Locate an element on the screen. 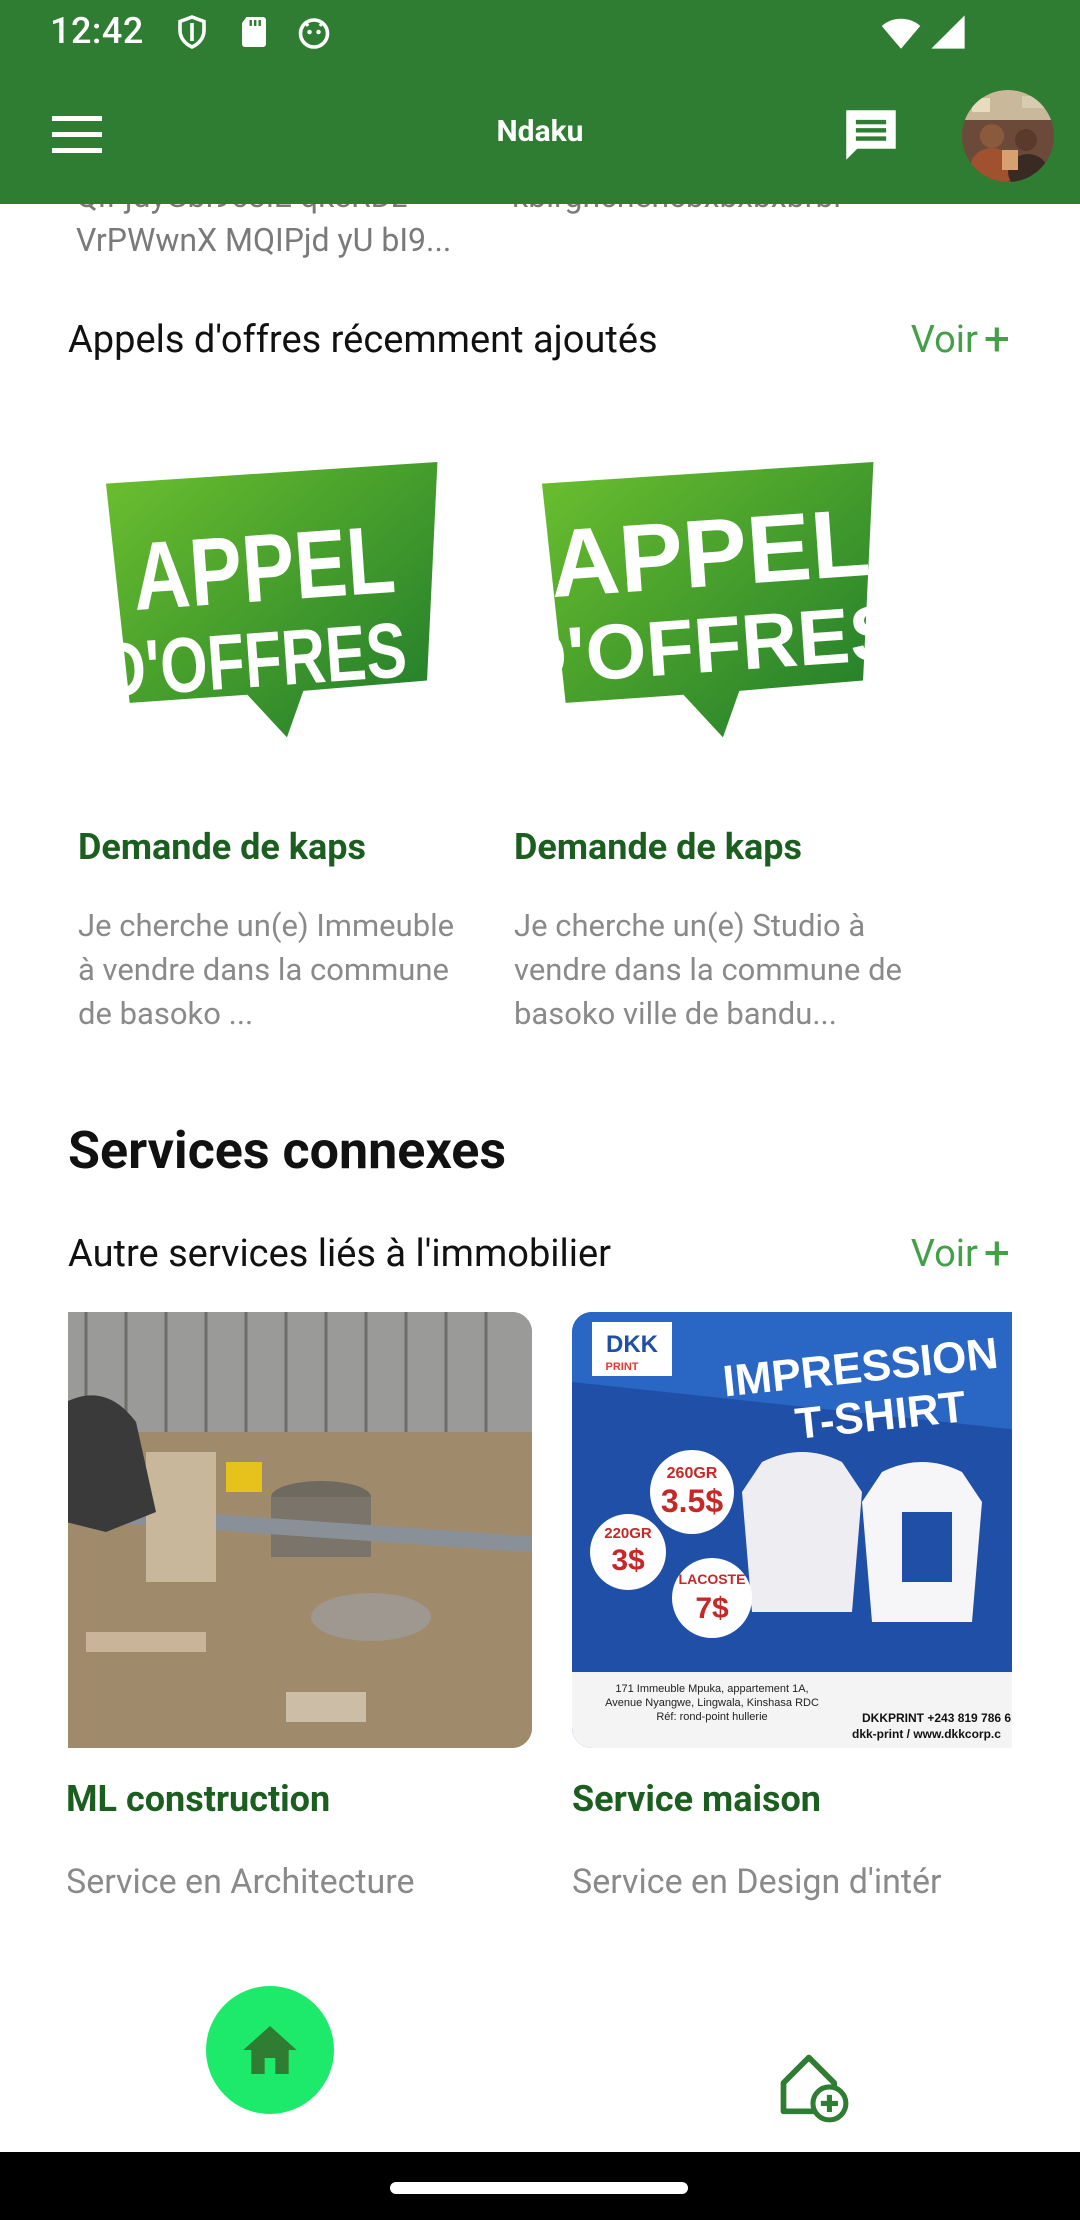 This screenshot has width=1080, height=2220. svg-text: PRINT is located at coordinates (622, 1367).